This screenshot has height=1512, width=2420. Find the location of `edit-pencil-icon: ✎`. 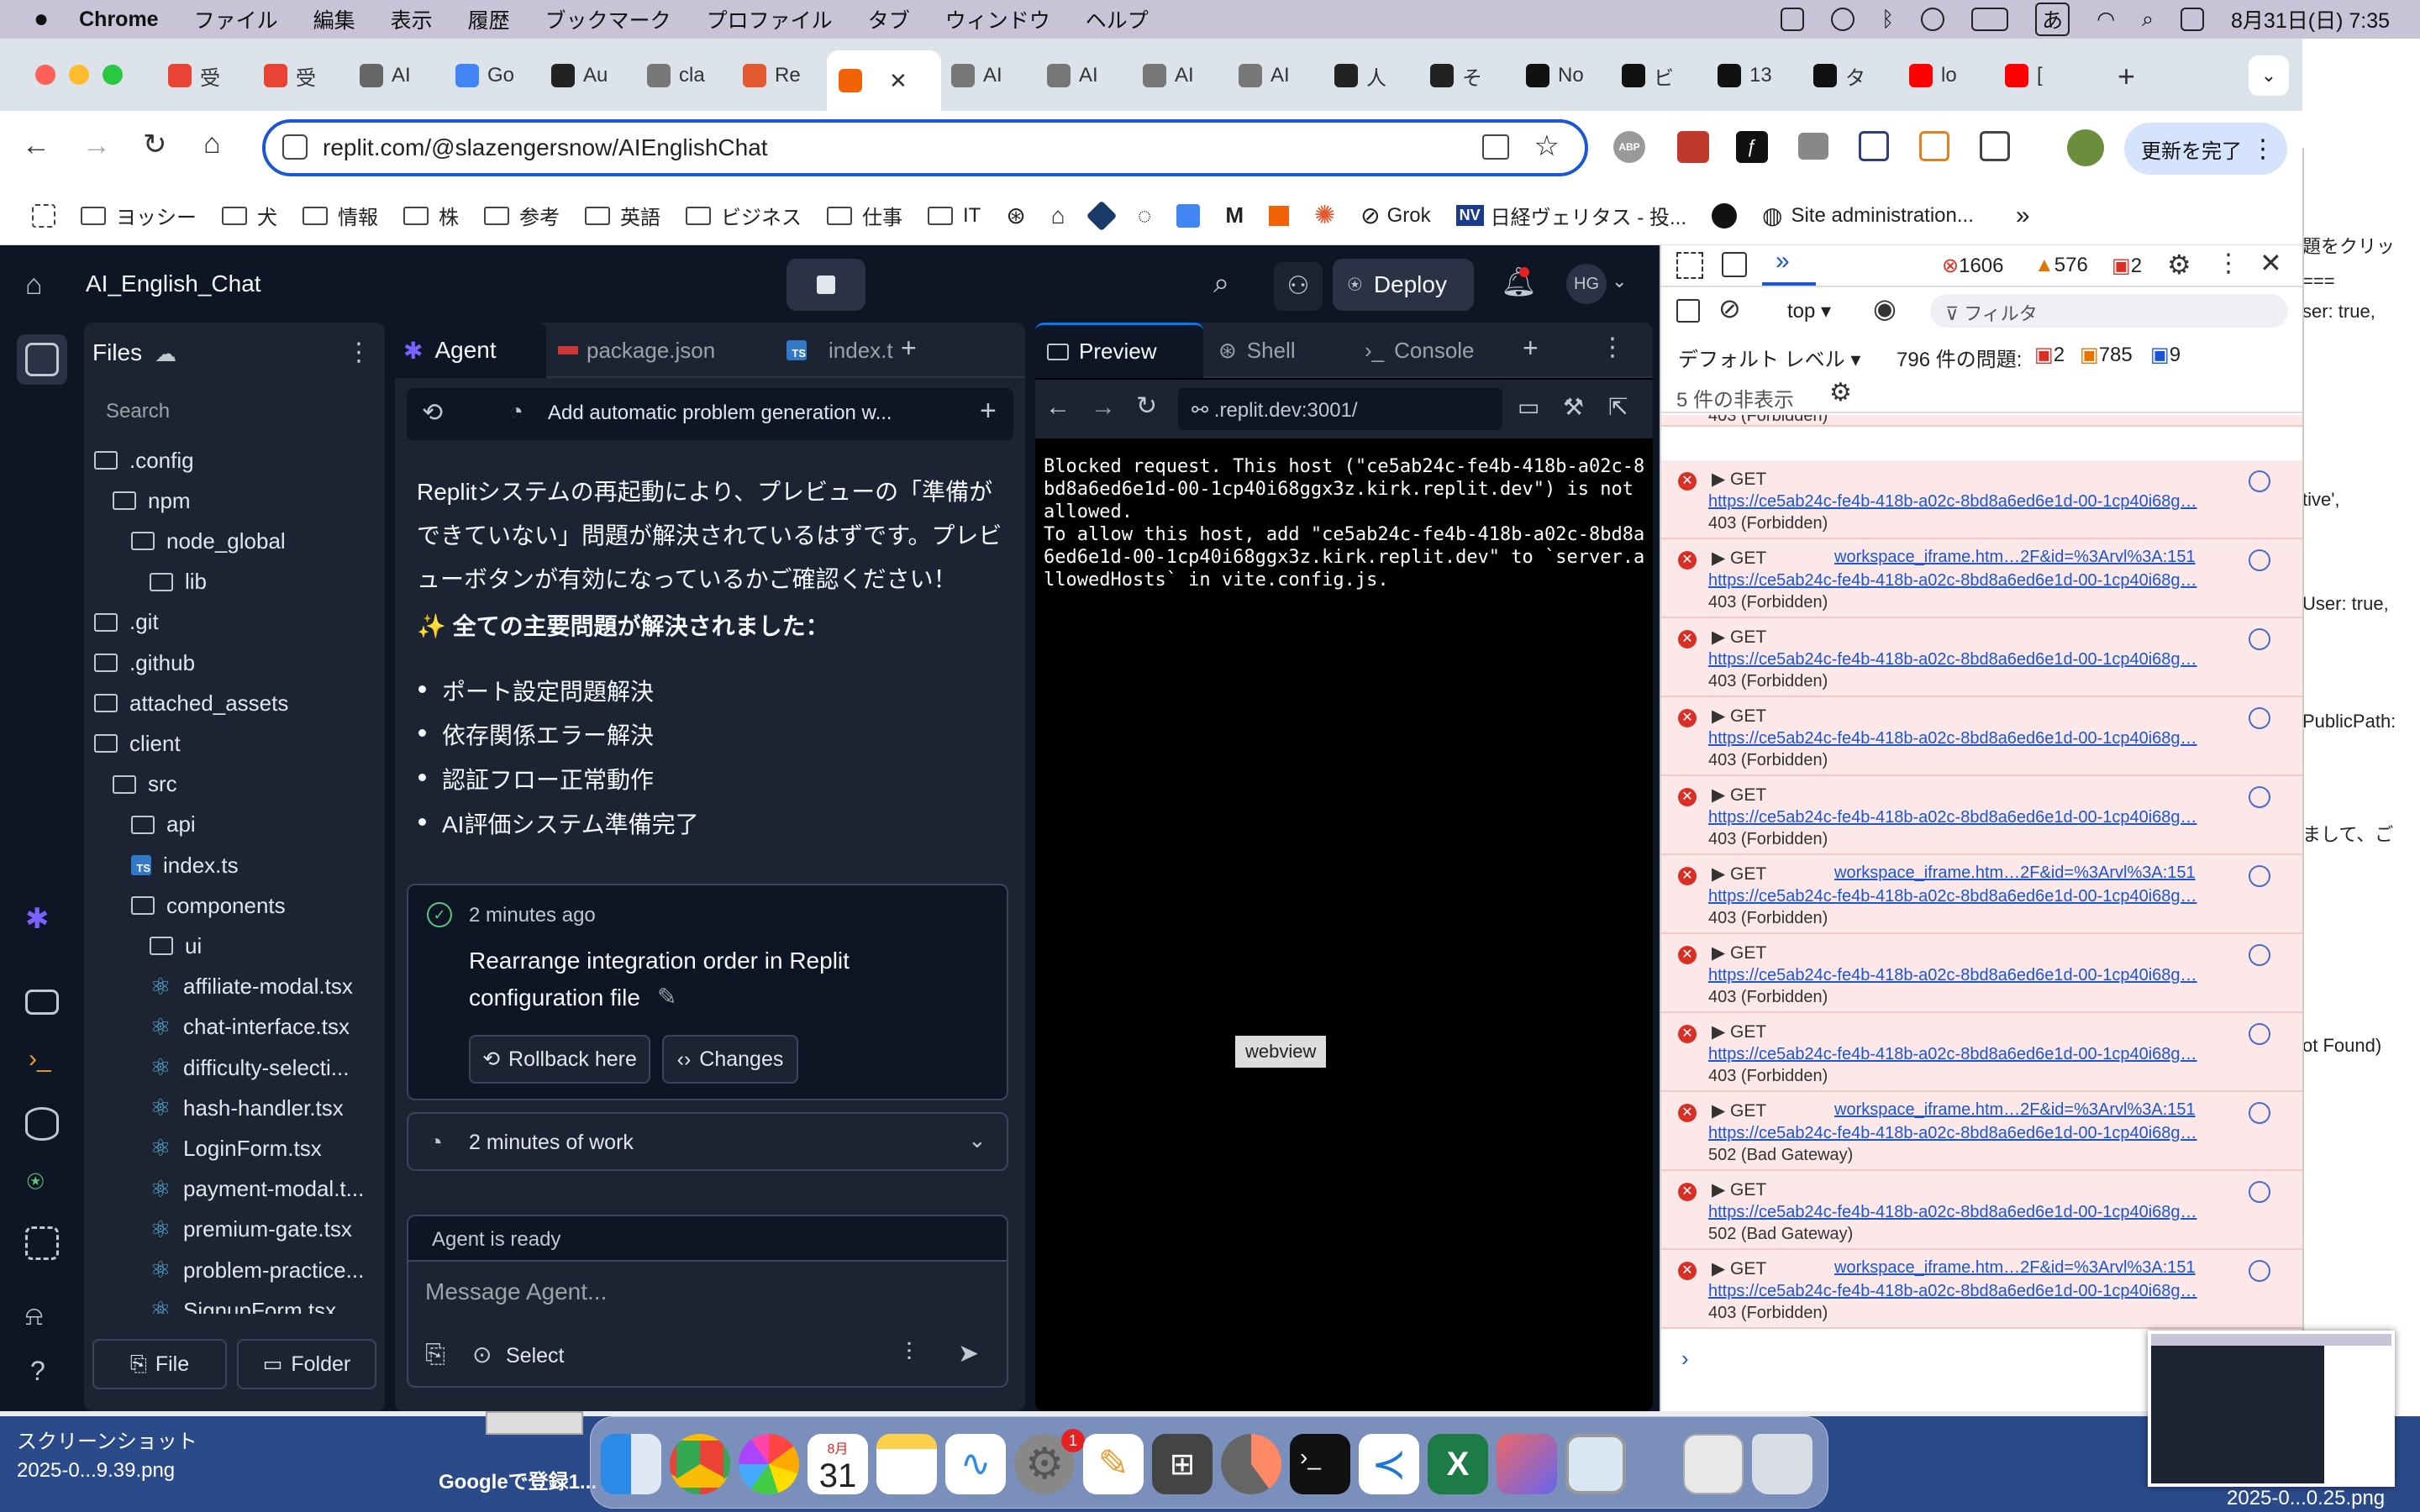

edit-pencil-icon: ✎ is located at coordinates (666, 997).